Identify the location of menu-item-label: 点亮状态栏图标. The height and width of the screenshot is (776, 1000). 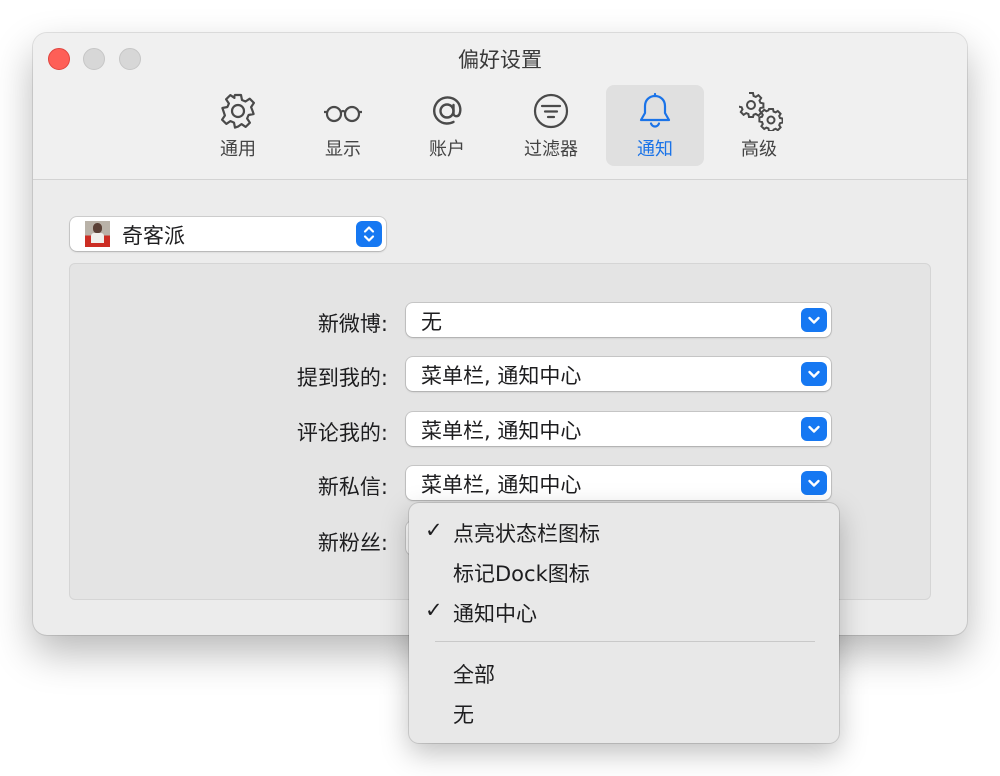
(526, 534).